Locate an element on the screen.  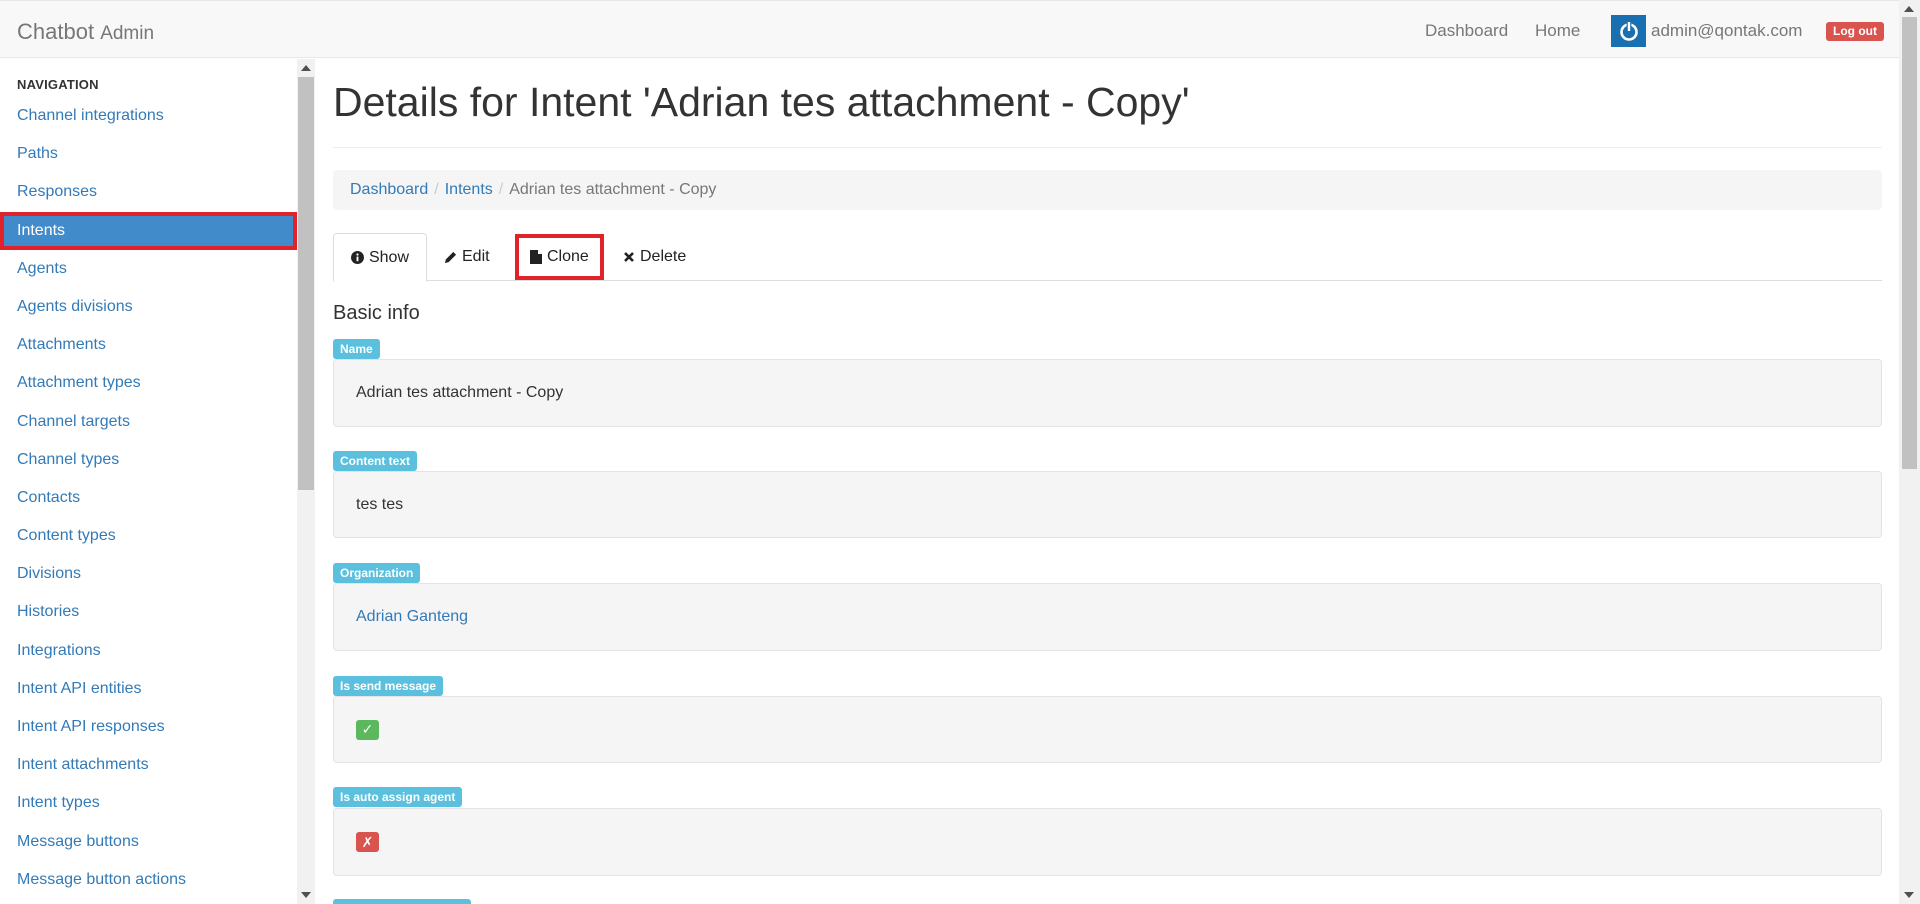
tab-delete: Delete is located at coordinates (654, 257).